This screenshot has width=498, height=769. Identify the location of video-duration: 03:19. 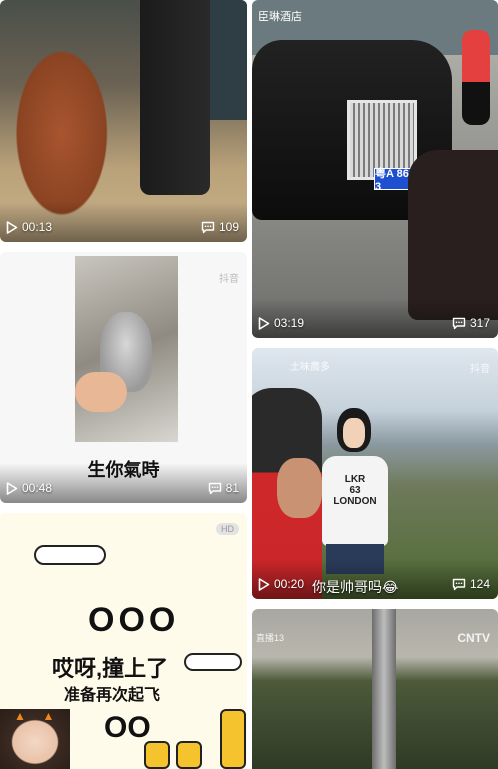
(289, 323).